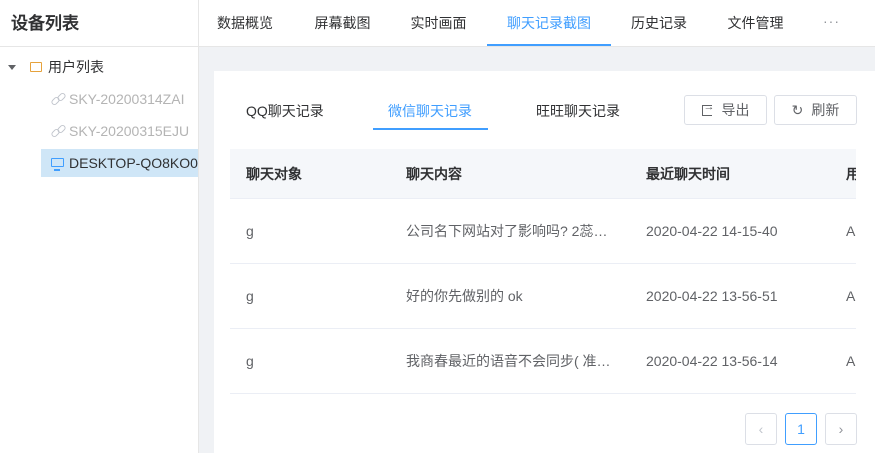 This screenshot has height=453, width=875. Describe the element at coordinates (797, 109) in the screenshot. I see `refresh-icon: ↻` at that location.